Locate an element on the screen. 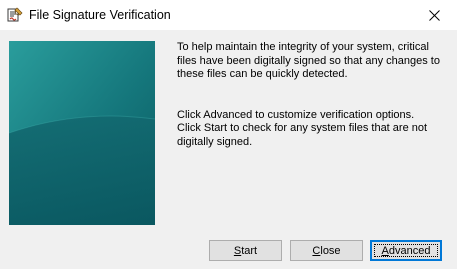 This screenshot has width=457, height=269. start-button-label: Start is located at coordinates (245, 250).